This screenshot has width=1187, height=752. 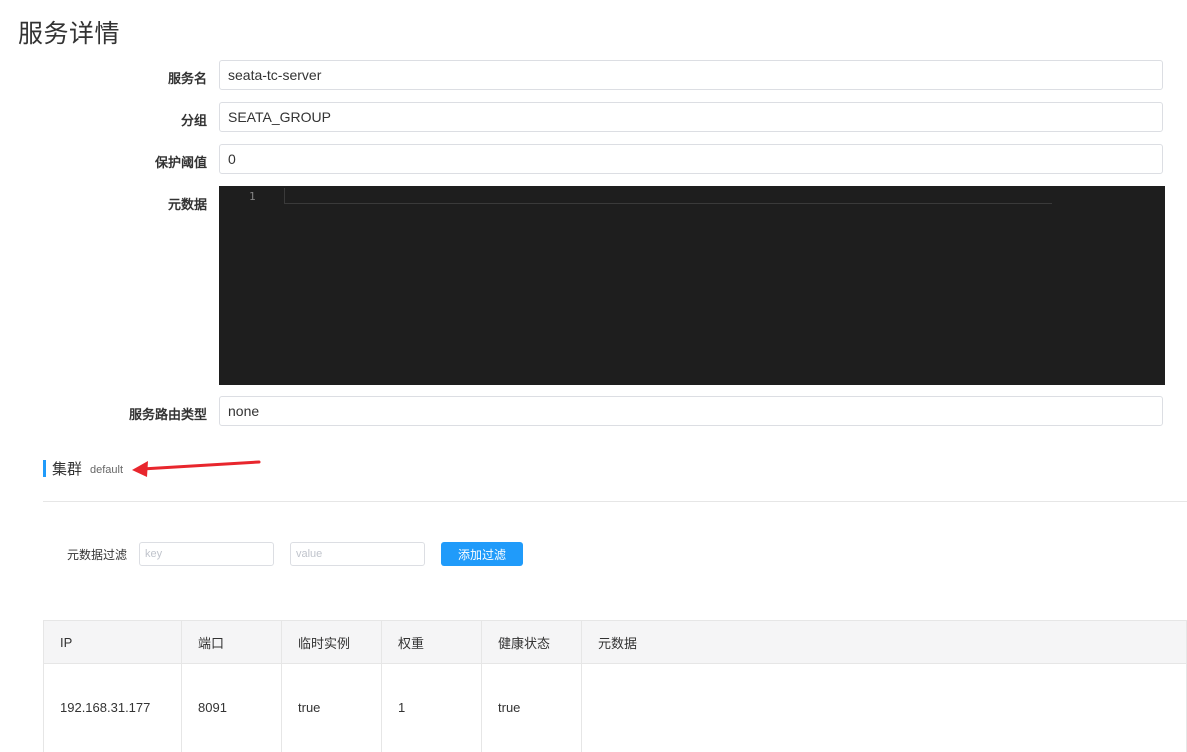 I want to click on editor-current-line, so click(x=668, y=196).